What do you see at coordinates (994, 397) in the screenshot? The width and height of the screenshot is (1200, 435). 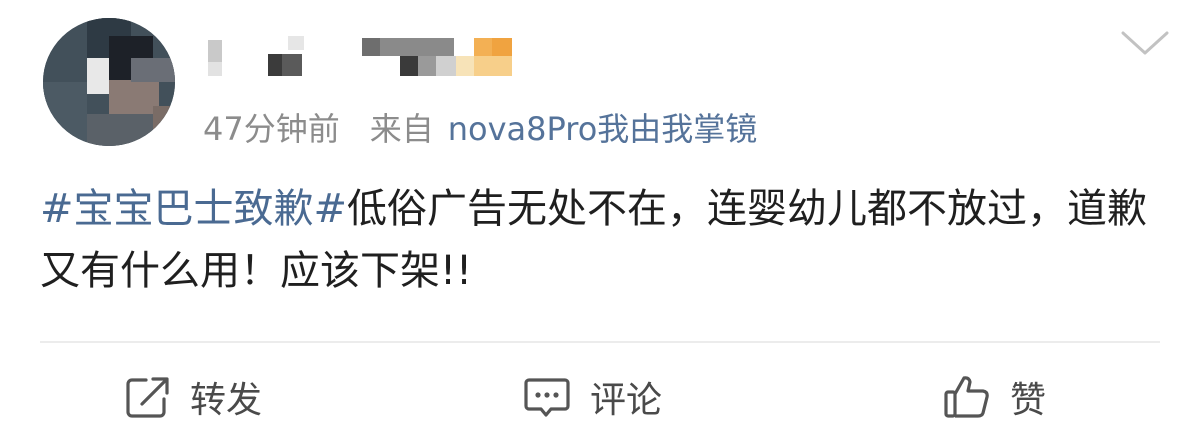 I see `like-button: 赞` at bounding box center [994, 397].